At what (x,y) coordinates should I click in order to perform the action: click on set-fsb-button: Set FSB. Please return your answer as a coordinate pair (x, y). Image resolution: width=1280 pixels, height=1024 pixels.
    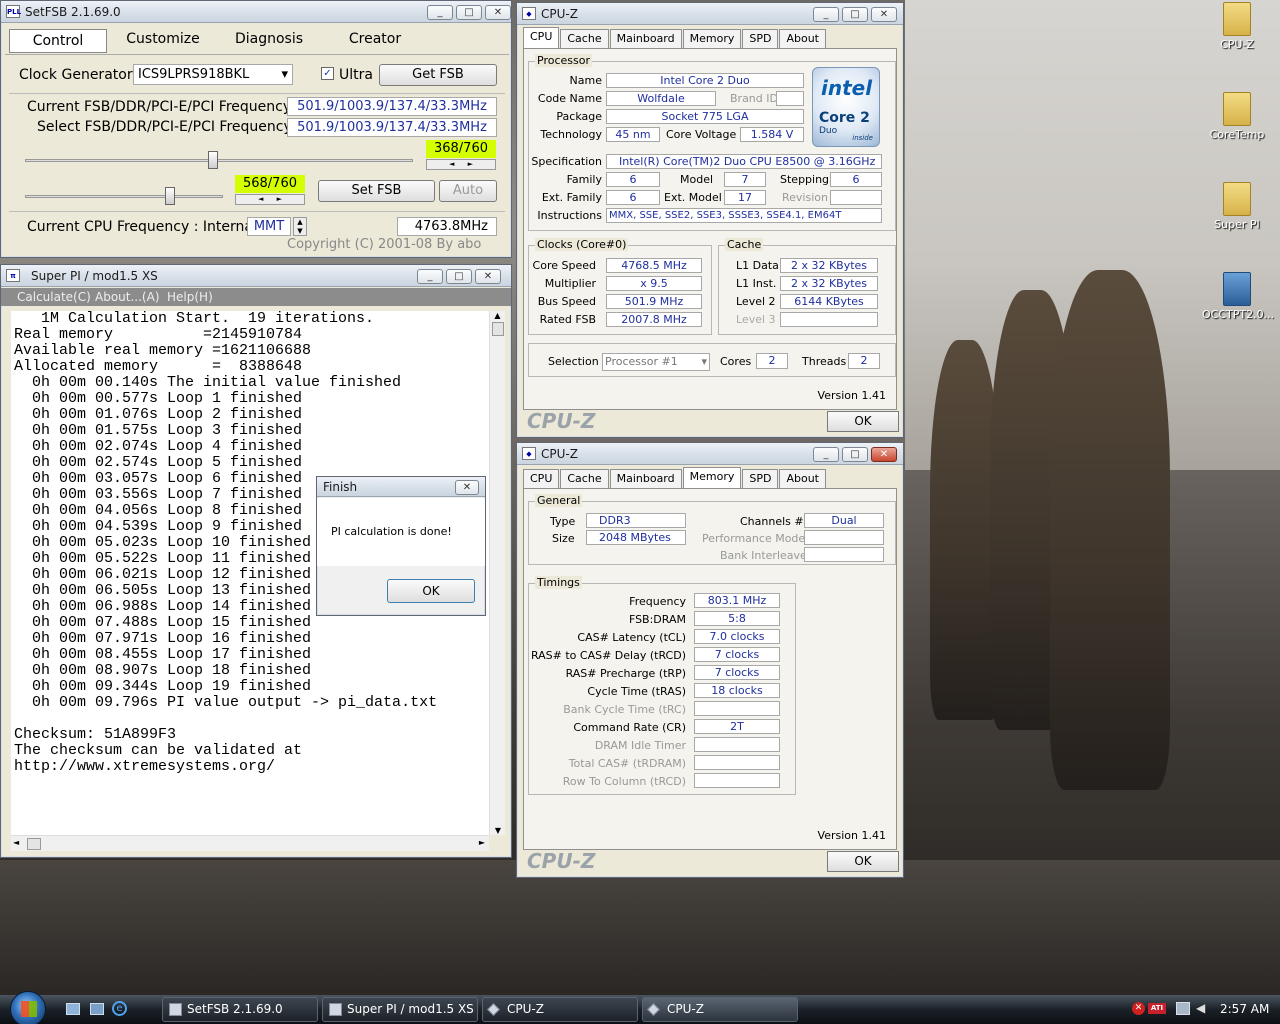
    Looking at the image, I should click on (376, 191).